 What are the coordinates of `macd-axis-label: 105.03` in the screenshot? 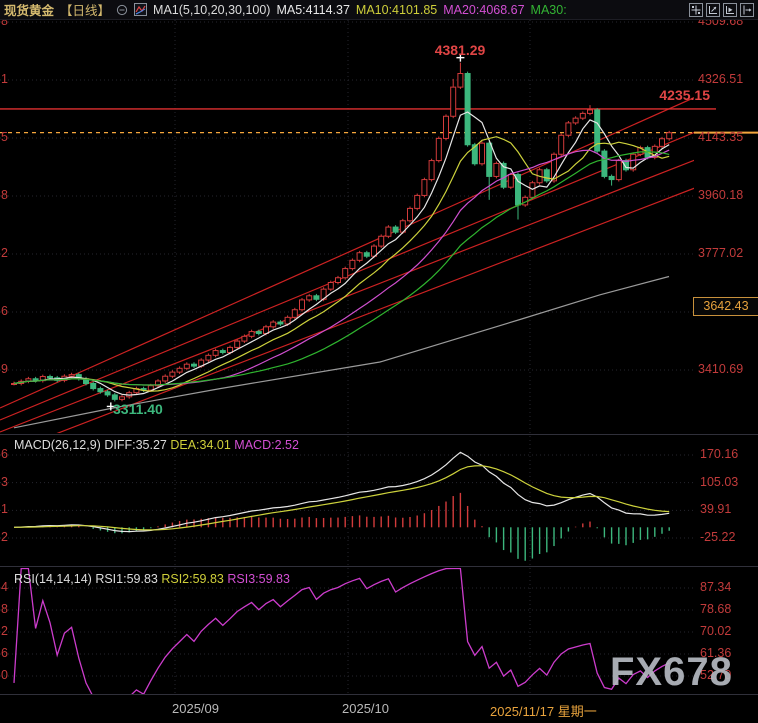 It's located at (719, 481).